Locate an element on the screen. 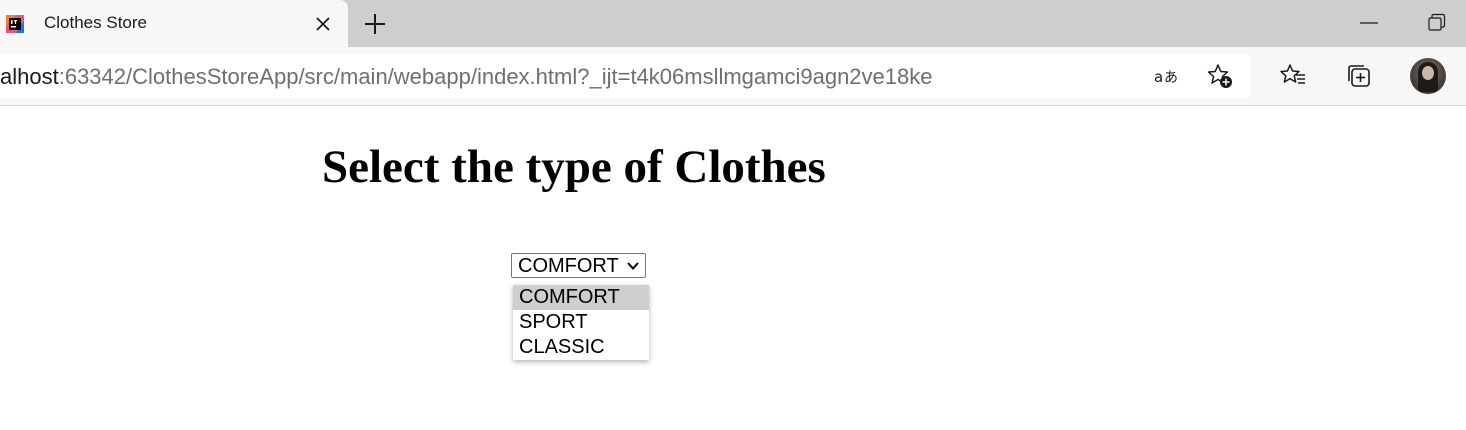  option-comfort: COMFORT is located at coordinates (581, 297).